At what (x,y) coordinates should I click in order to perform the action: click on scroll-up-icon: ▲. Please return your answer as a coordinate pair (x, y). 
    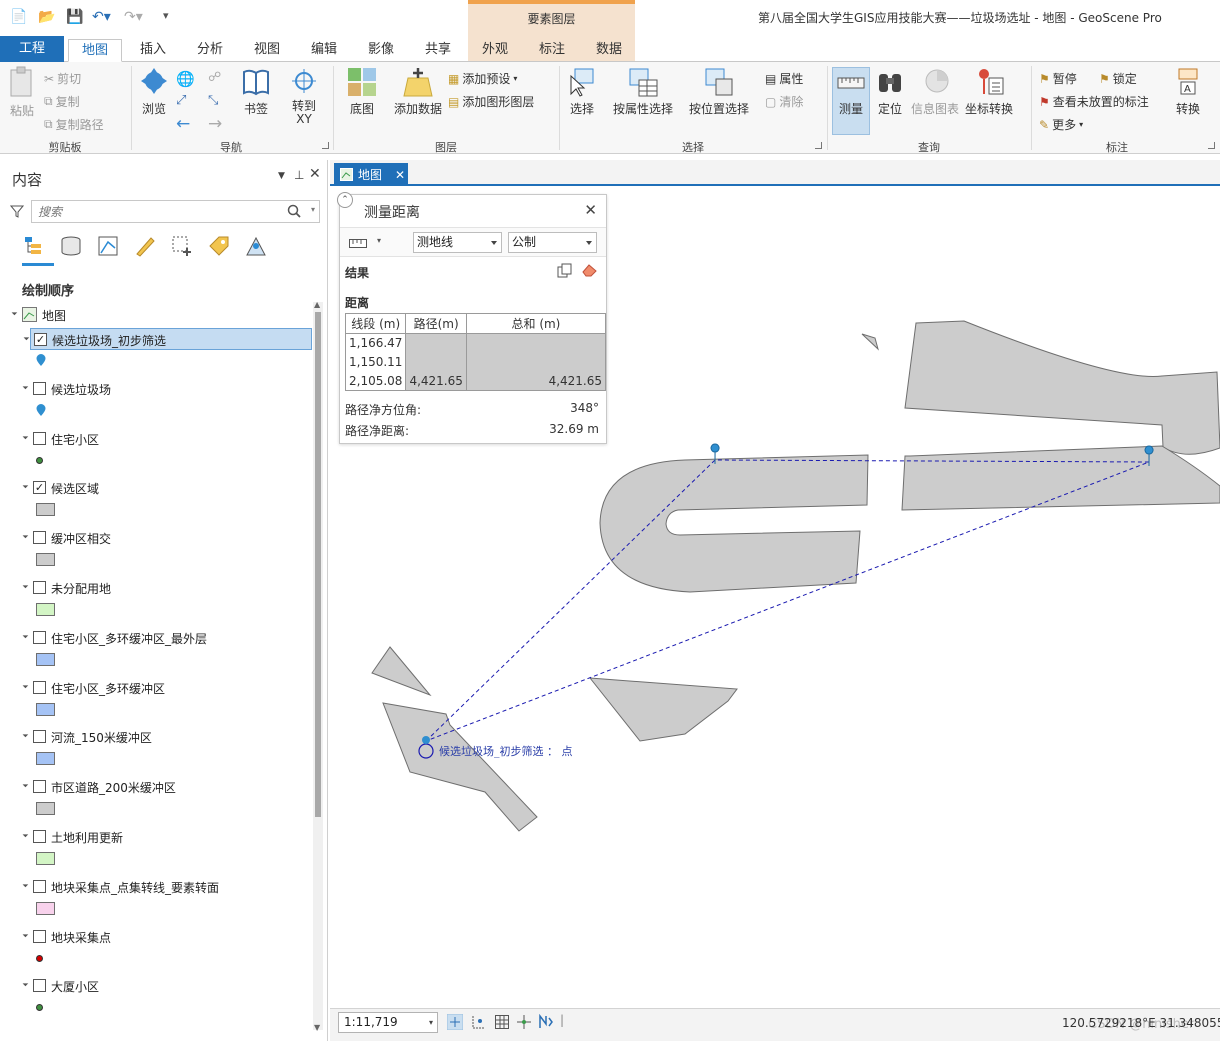
    Looking at the image, I should click on (317, 304).